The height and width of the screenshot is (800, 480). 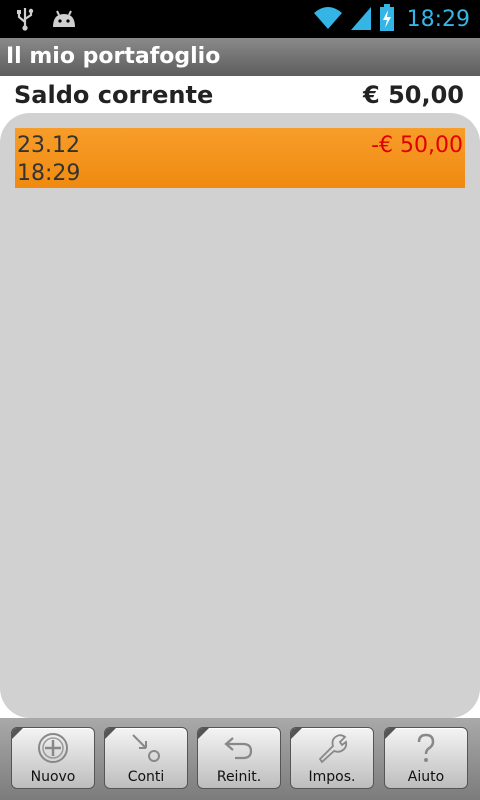 What do you see at coordinates (64, 21) in the screenshot?
I see `android-debug-icon` at bounding box center [64, 21].